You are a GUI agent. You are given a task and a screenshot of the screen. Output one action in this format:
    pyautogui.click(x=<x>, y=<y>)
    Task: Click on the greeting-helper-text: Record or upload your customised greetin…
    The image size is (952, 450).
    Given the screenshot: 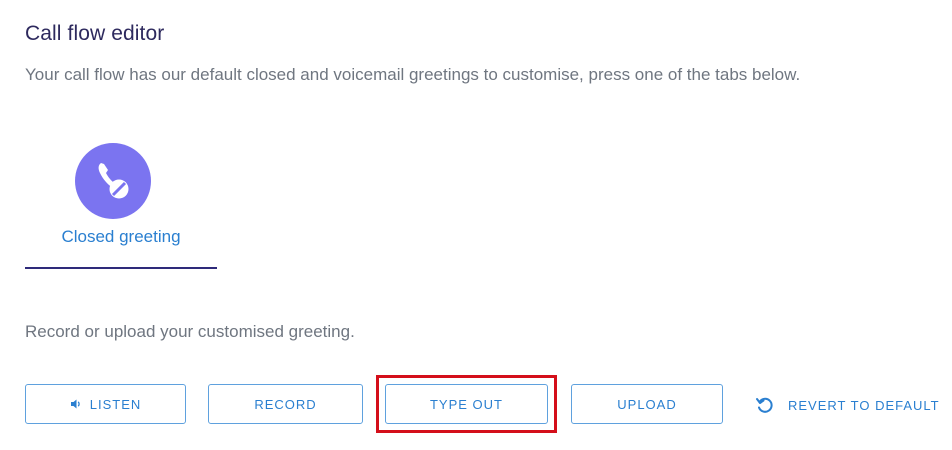 What is the action you would take?
    pyautogui.click(x=190, y=331)
    